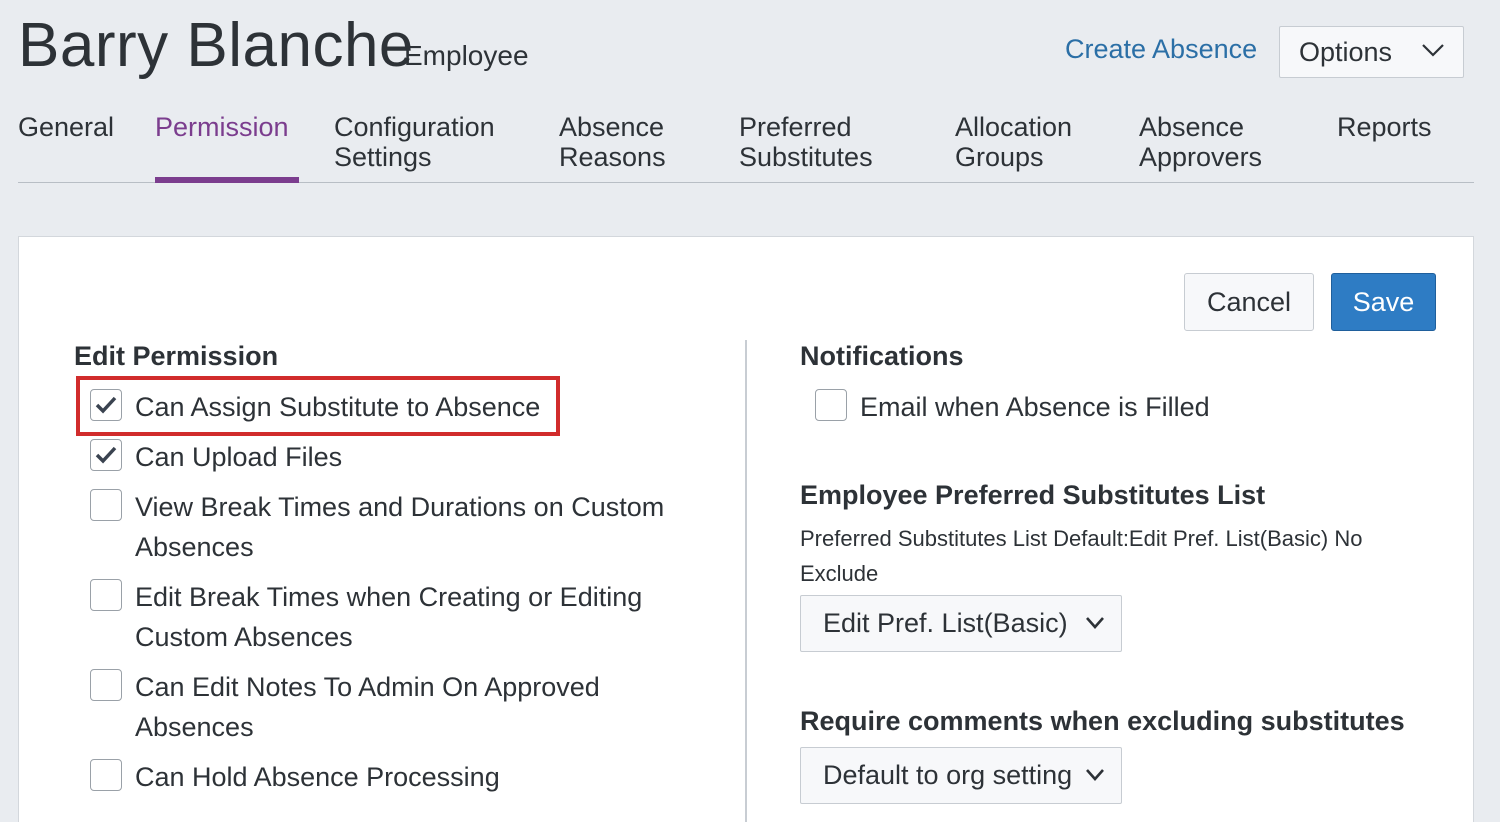 The width and height of the screenshot is (1500, 822). I want to click on permission-label: Can Upload Files, so click(239, 457).